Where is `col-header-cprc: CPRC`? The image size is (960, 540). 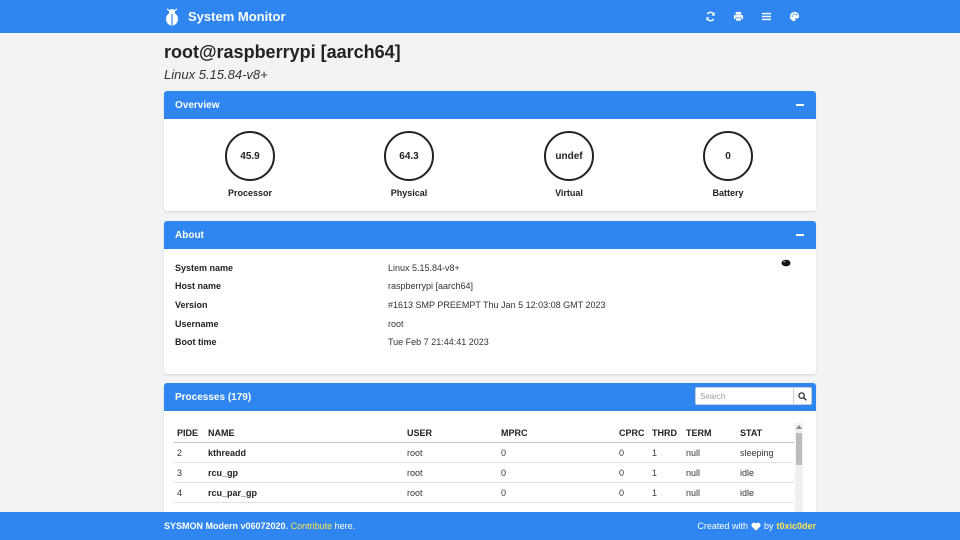
col-header-cprc: CPRC is located at coordinates (632, 433).